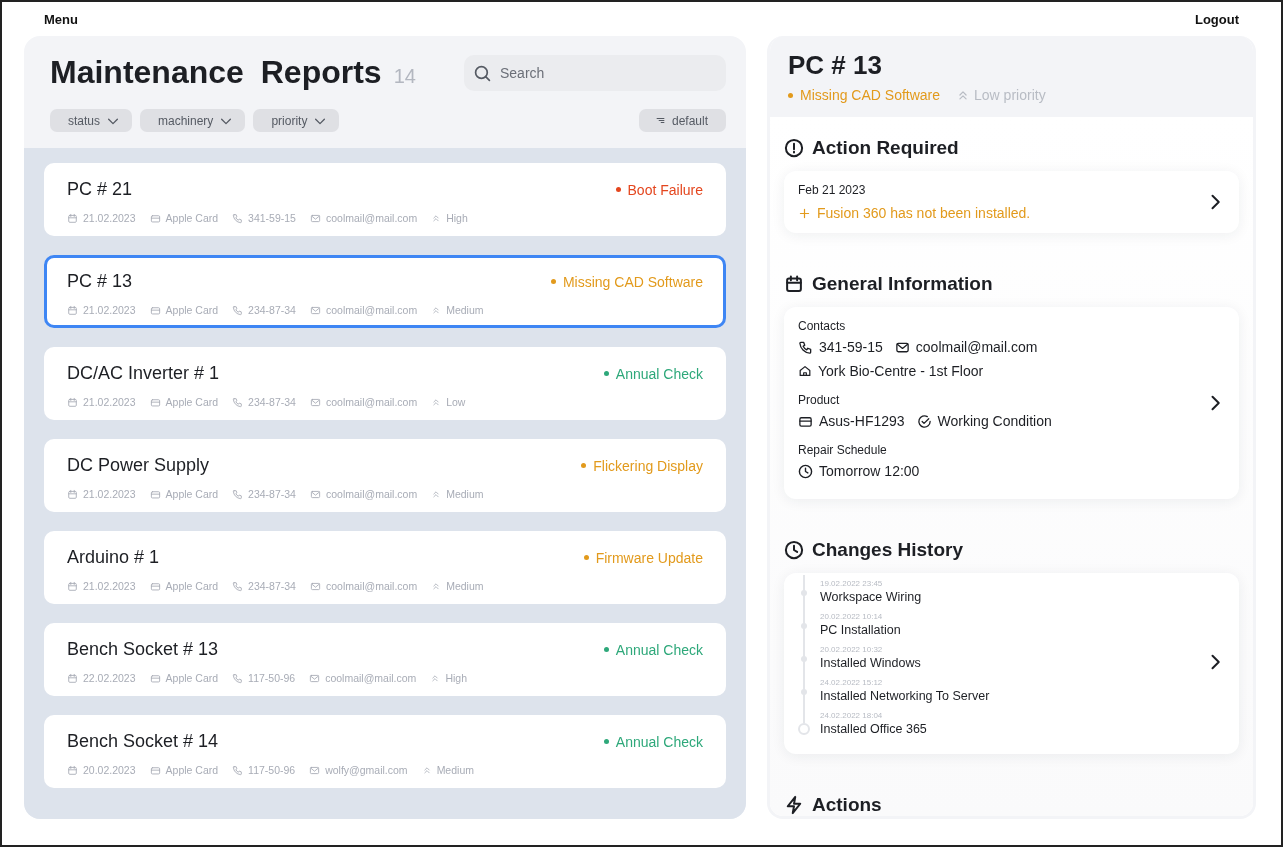 The width and height of the screenshot is (1283, 847). What do you see at coordinates (832, 190) in the screenshot?
I see `action-date: Feb 21 2023` at bounding box center [832, 190].